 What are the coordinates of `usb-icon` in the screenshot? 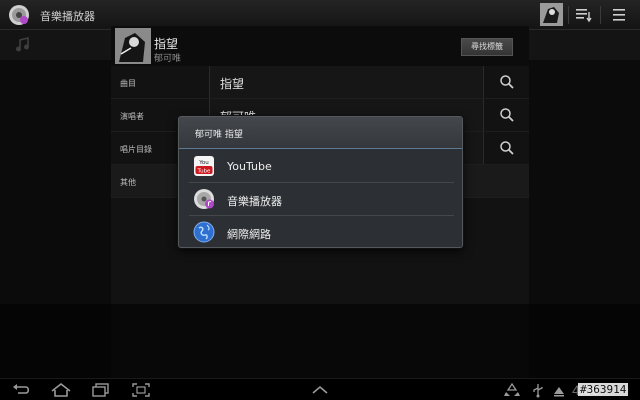 It's located at (538, 391).